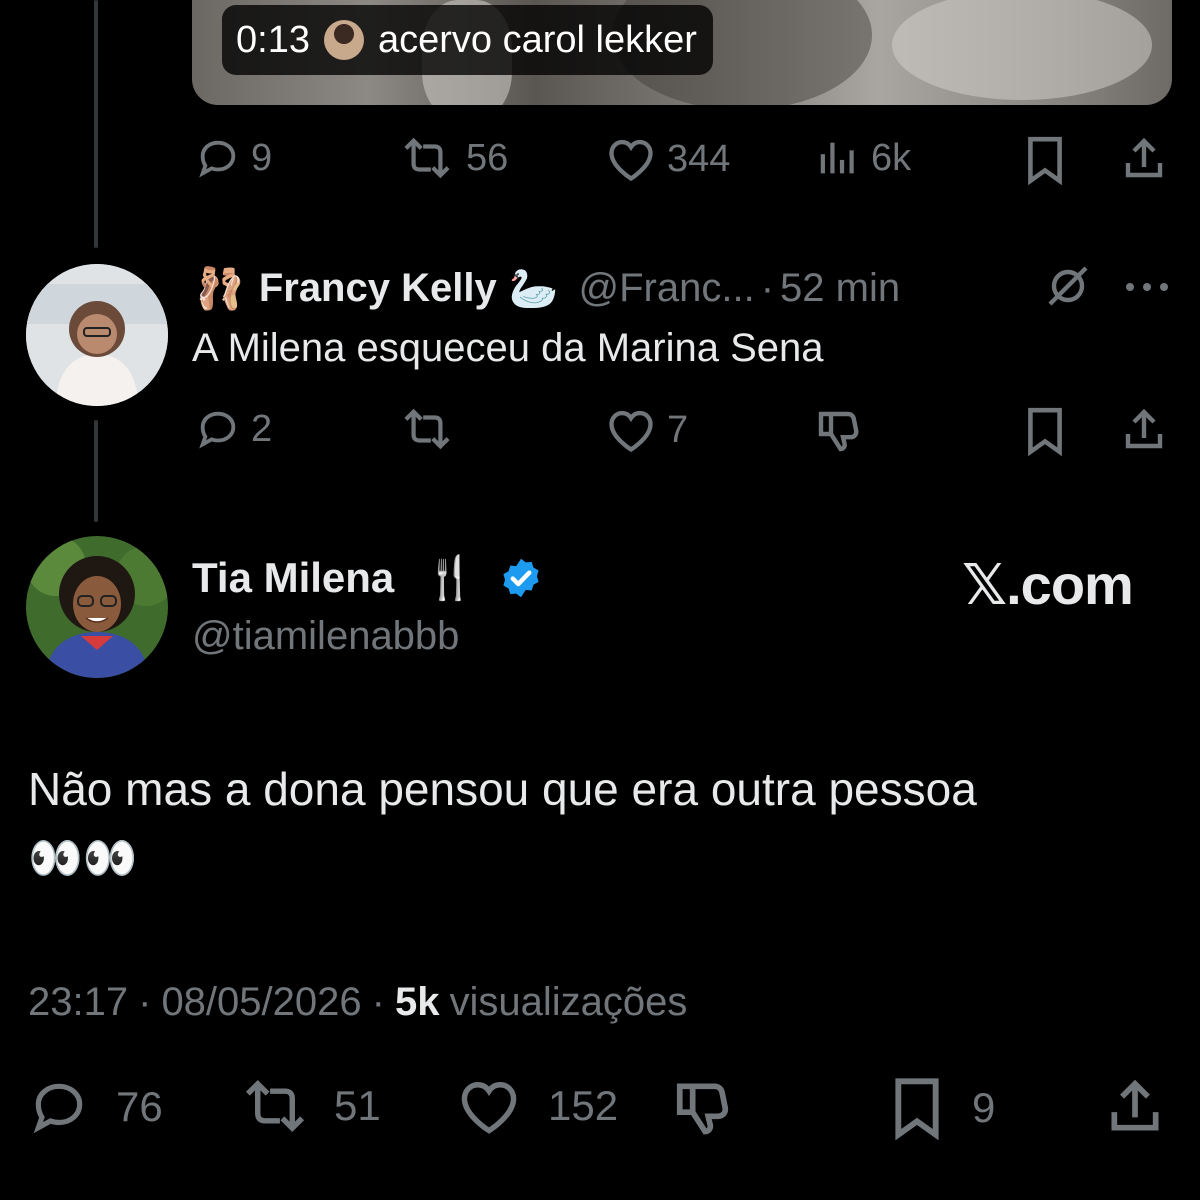 This screenshot has height=1200, width=1200. What do you see at coordinates (450, 577) in the screenshot?
I see `name-emoji-cutlery: 🍴` at bounding box center [450, 577].